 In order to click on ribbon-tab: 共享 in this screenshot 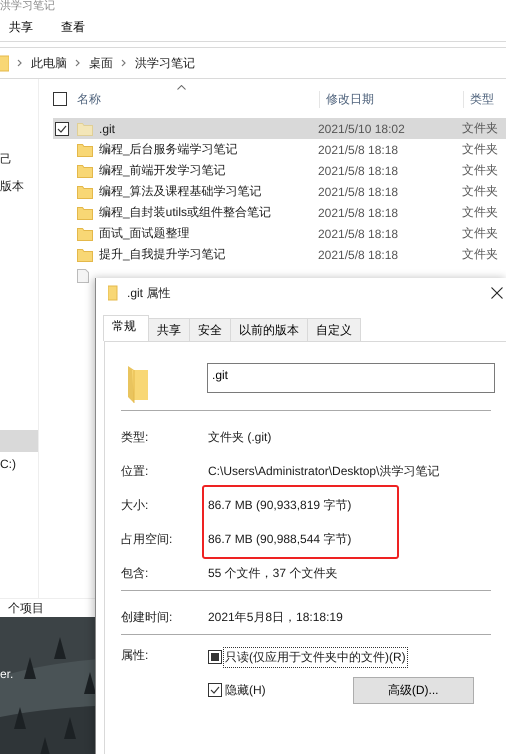, I will do `click(21, 27)`.